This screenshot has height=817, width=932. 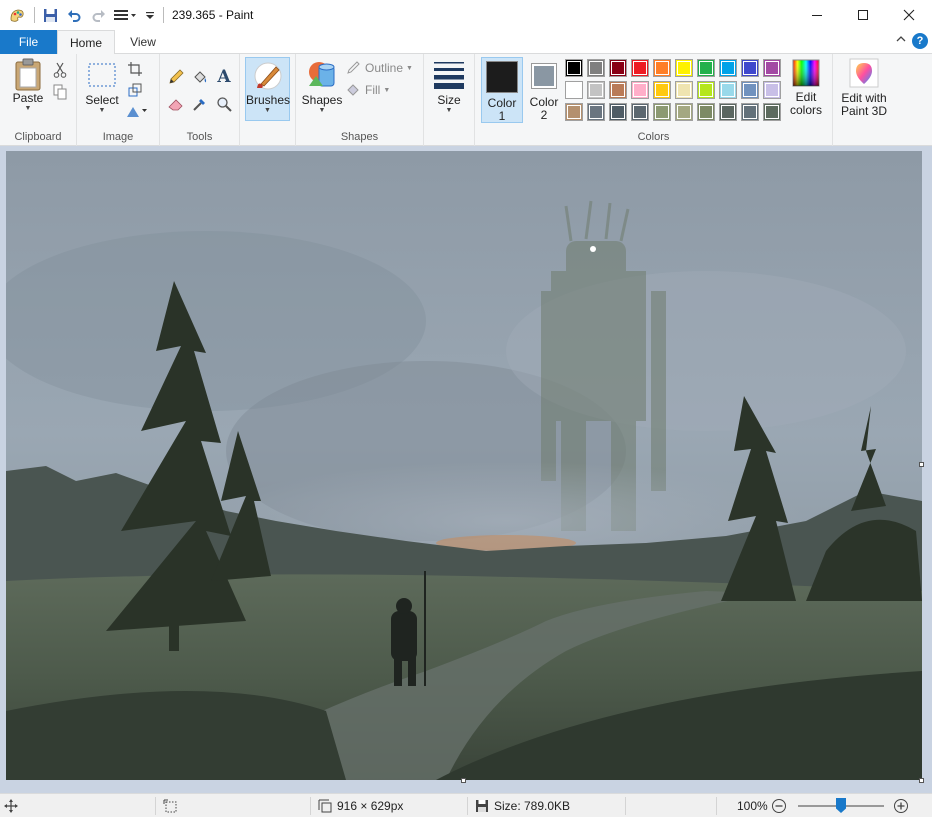 What do you see at coordinates (224, 104) in the screenshot?
I see `magnifier-icon` at bounding box center [224, 104].